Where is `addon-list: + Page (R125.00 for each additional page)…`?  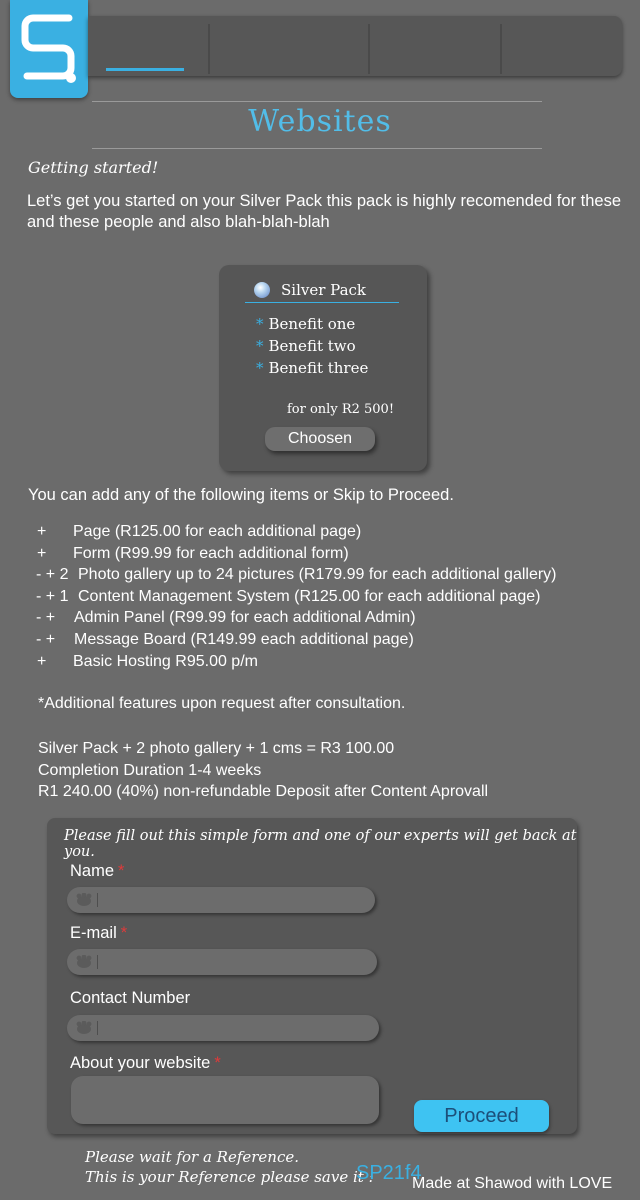
addon-list: + Page (R125.00 for each additional page)… is located at coordinates (296, 597).